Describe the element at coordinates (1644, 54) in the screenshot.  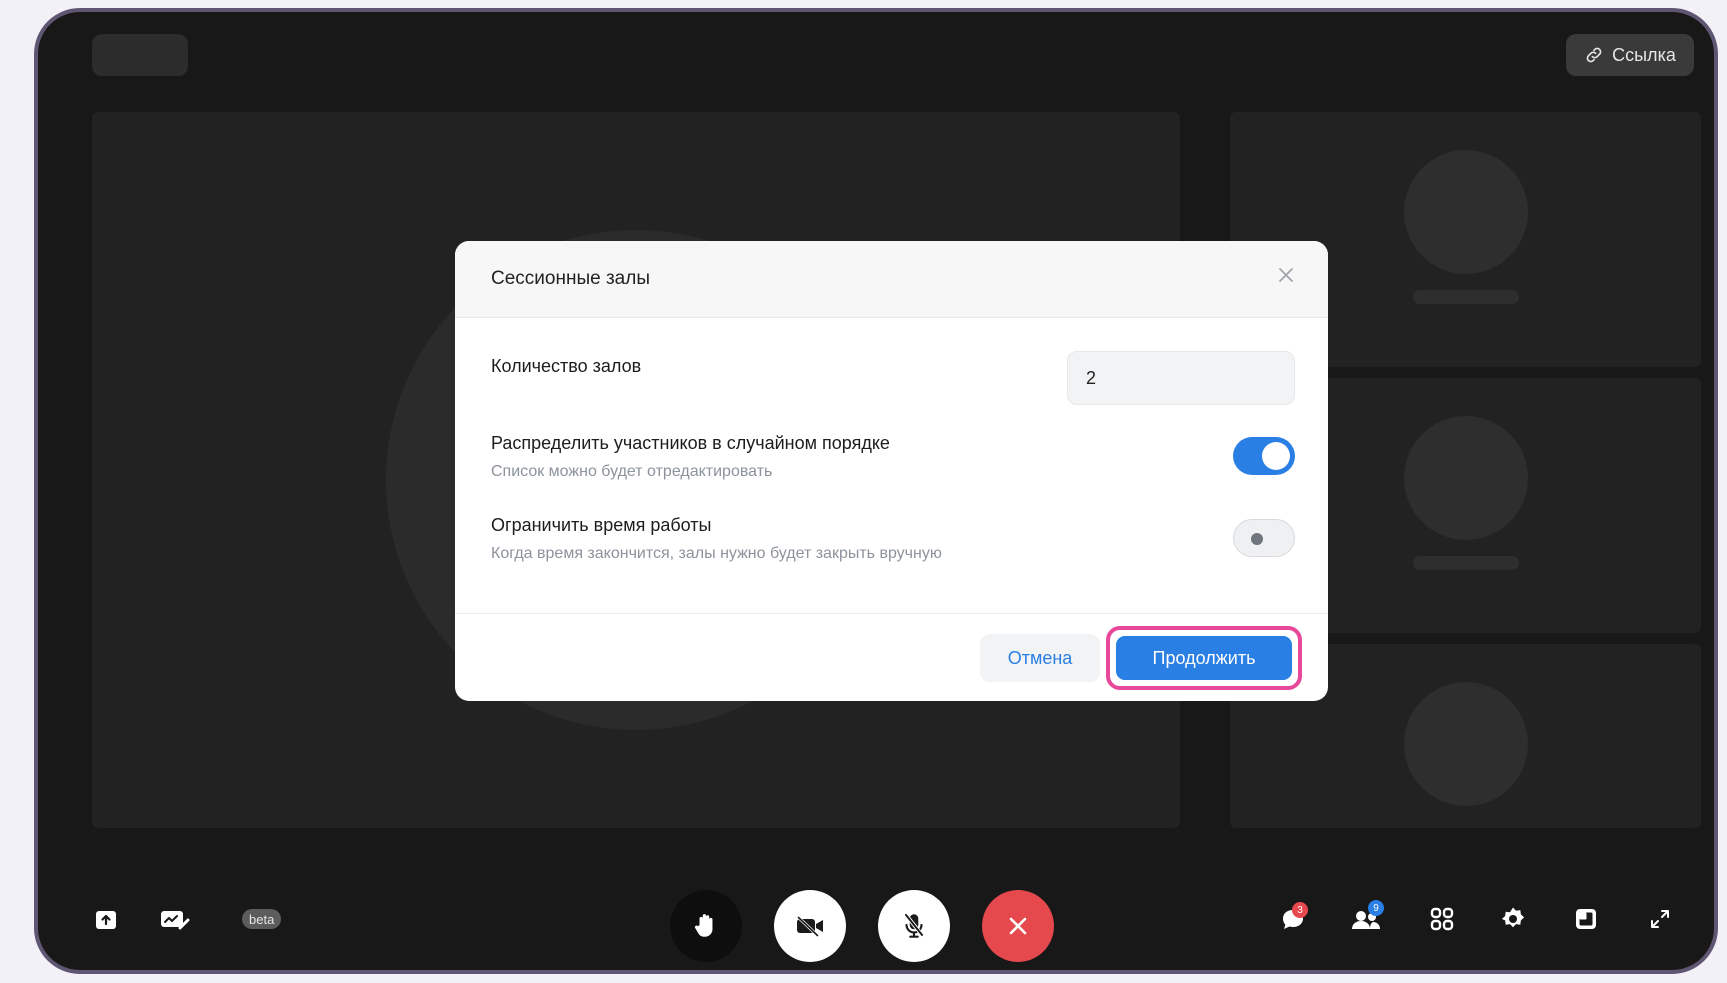
I see `copy-link-label: Ссылка` at that location.